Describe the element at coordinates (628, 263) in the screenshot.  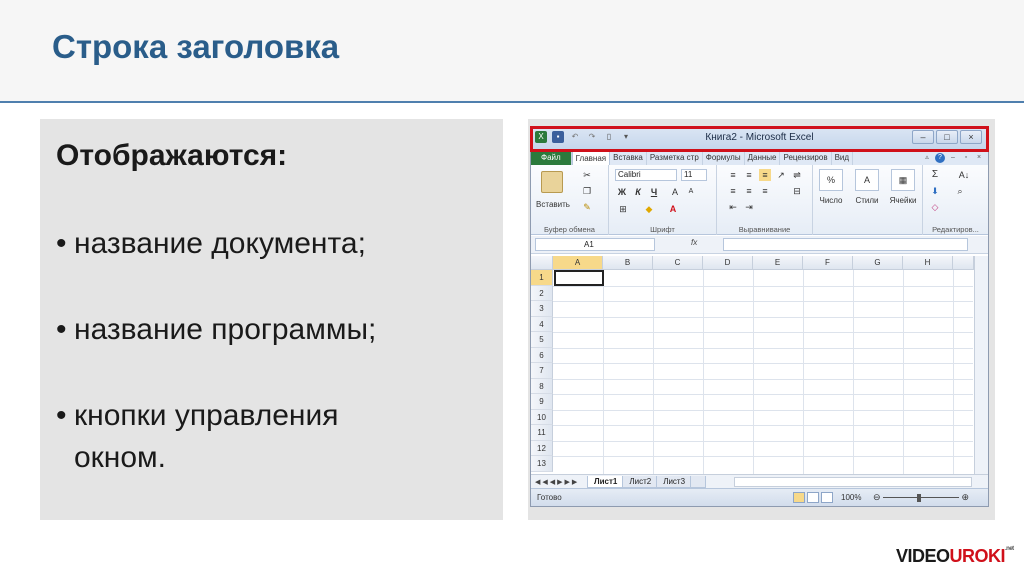
I see `column-header: B` at that location.